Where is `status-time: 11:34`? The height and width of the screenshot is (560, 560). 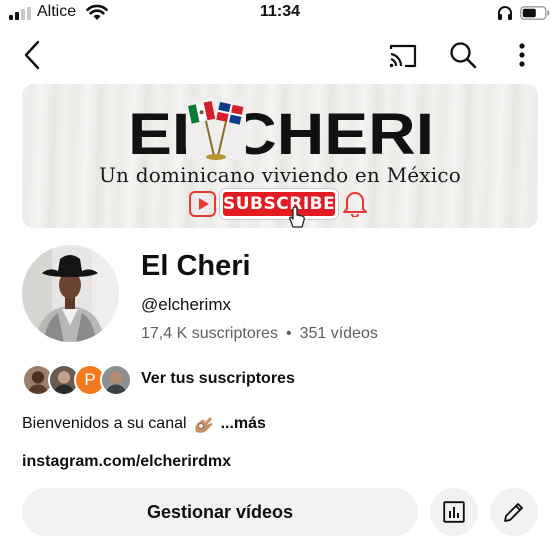 status-time: 11:34 is located at coordinates (280, 11).